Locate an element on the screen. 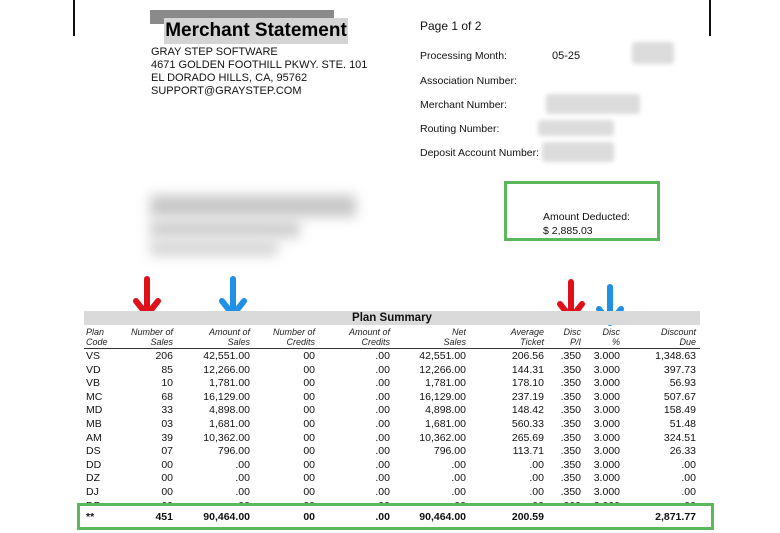 The height and width of the screenshot is (533, 780). cell-net-sales: 1,781.00 is located at coordinates (445, 383).